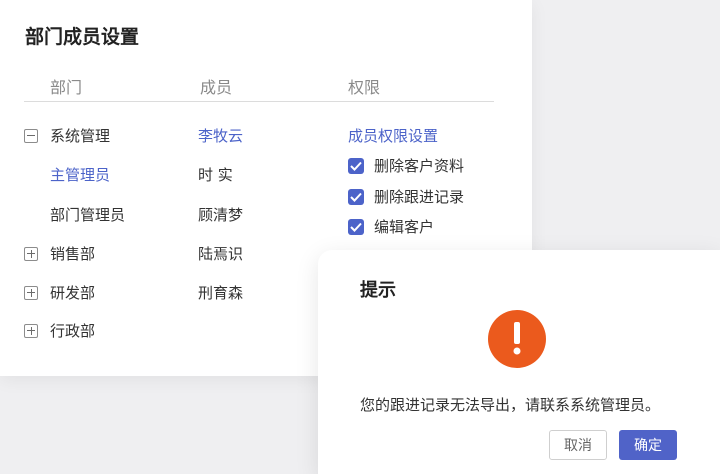 This screenshot has width=720, height=474. I want to click on minus-square-icon, so click(31, 135).